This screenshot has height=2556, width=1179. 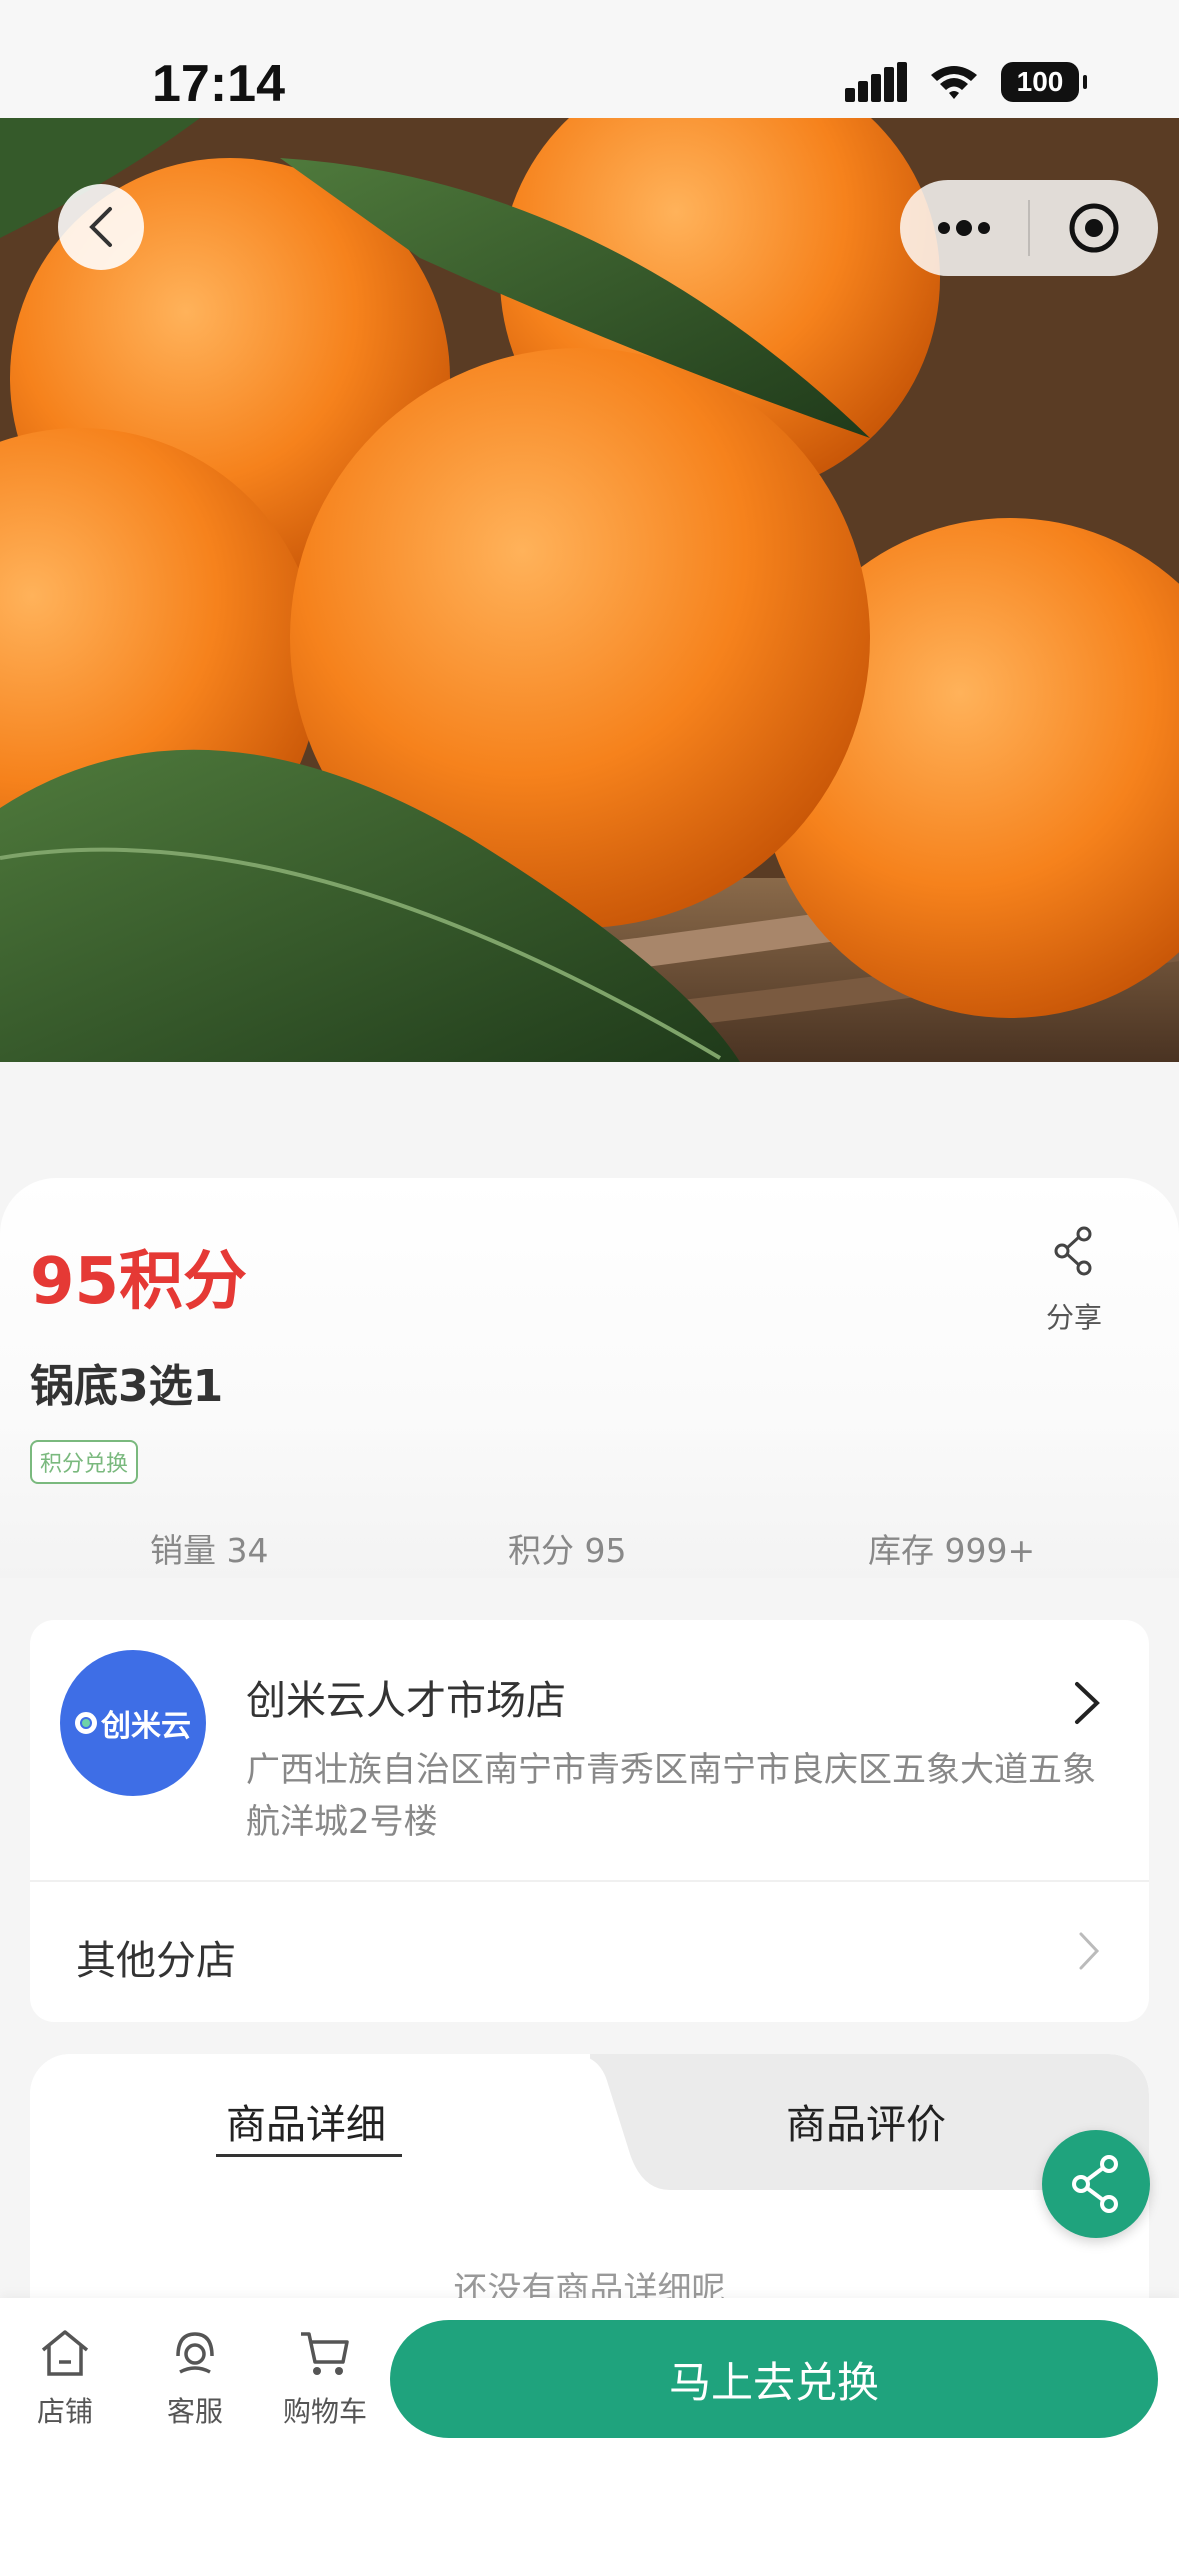 I want to click on points-value: 积分 95, so click(x=567, y=1550).